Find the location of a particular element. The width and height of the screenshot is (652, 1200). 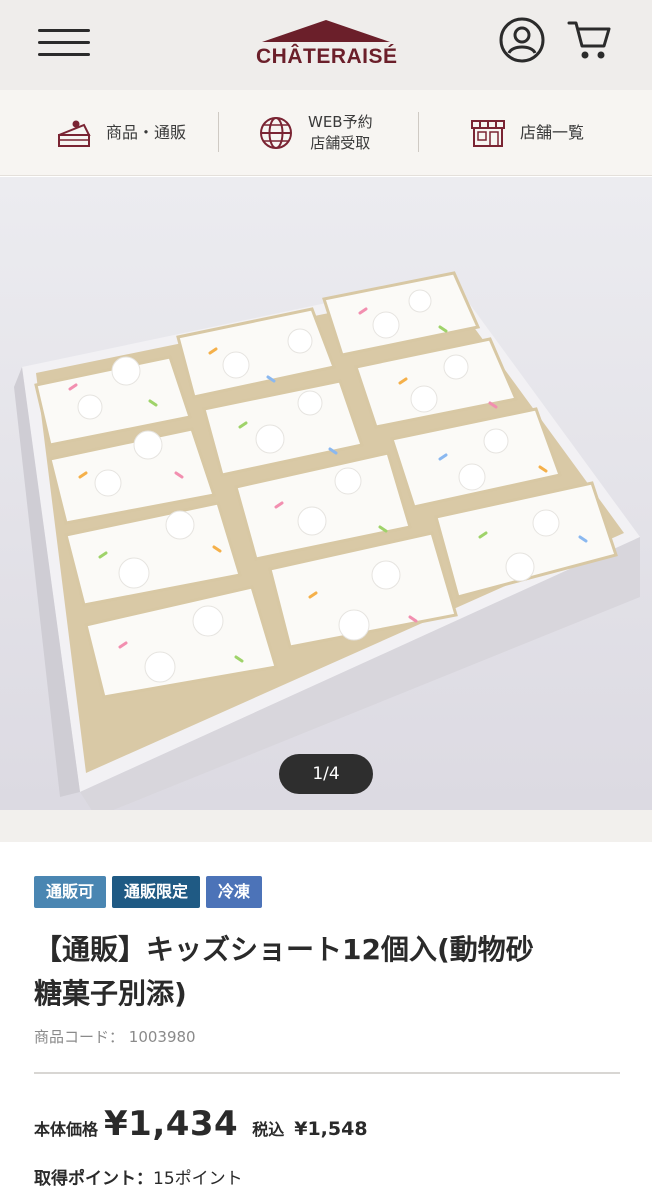

divider is located at coordinates (327, 1073).